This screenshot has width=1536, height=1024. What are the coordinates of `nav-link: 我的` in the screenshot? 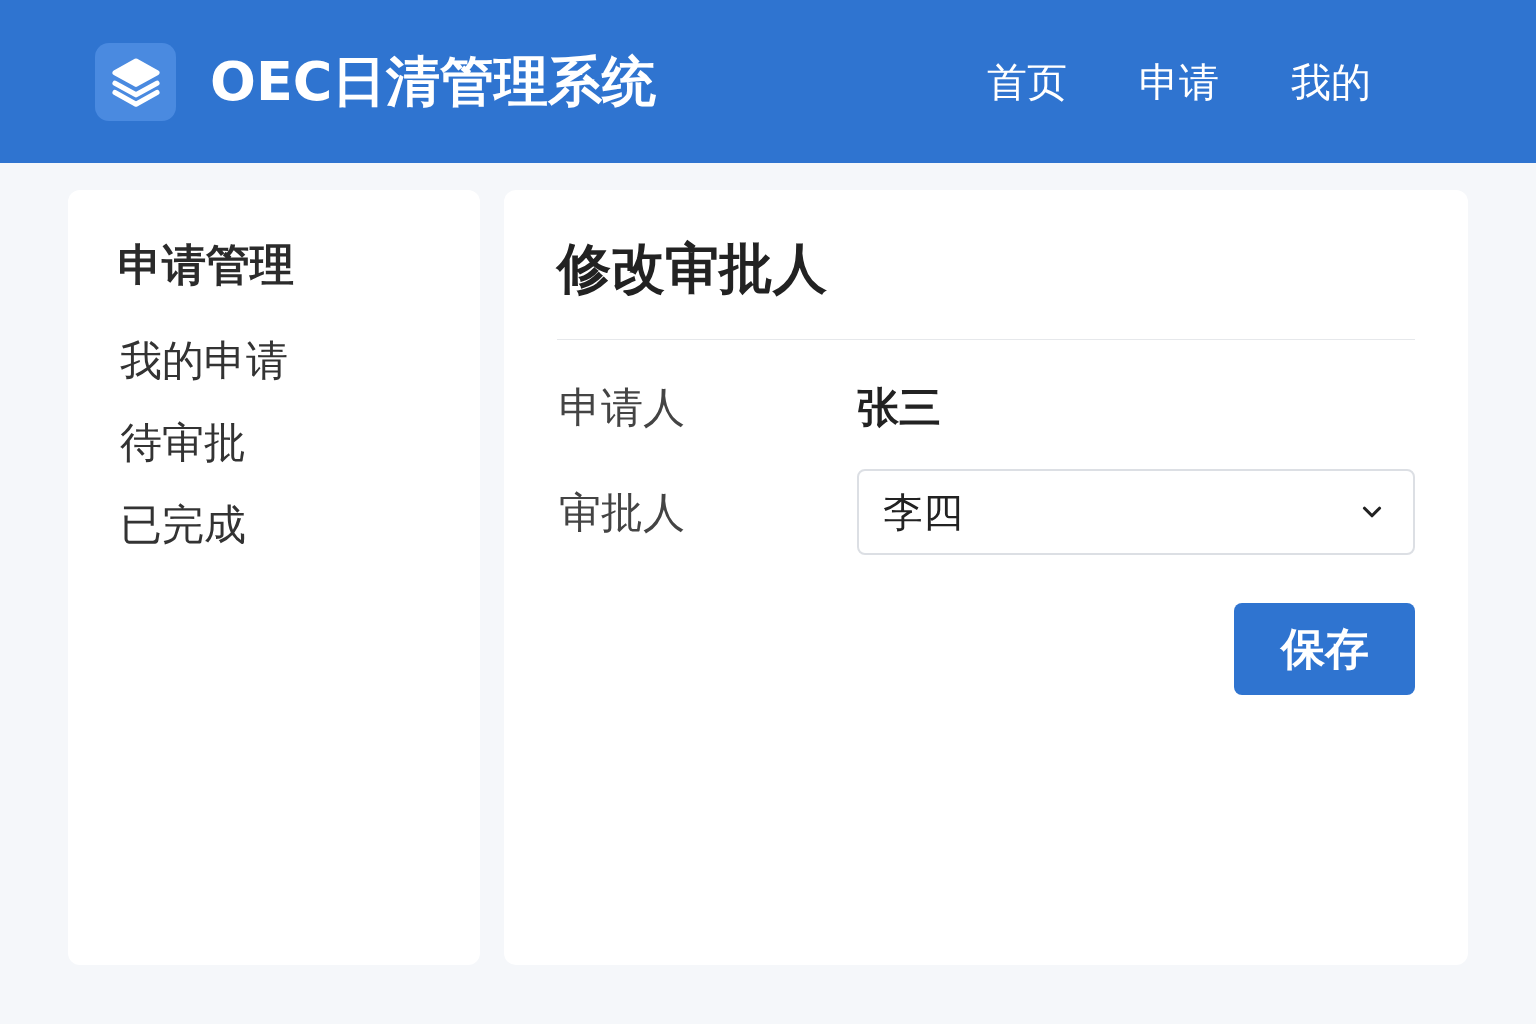 It's located at (1331, 81).